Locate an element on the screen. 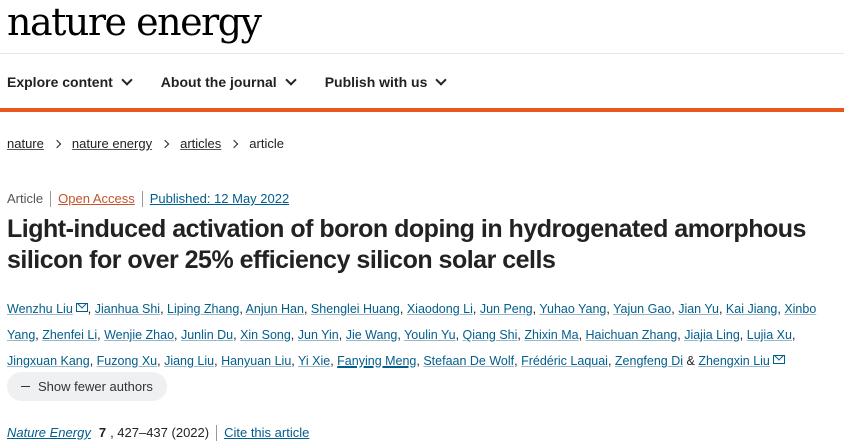 This screenshot has width=844, height=447. author-link: Yi Xie is located at coordinates (314, 361).